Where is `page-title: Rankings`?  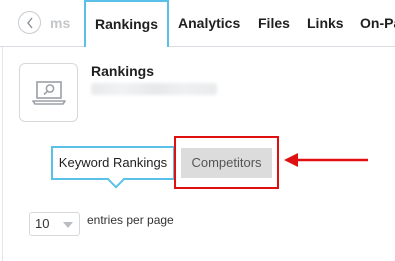
page-title: Rankings is located at coordinates (123, 71).